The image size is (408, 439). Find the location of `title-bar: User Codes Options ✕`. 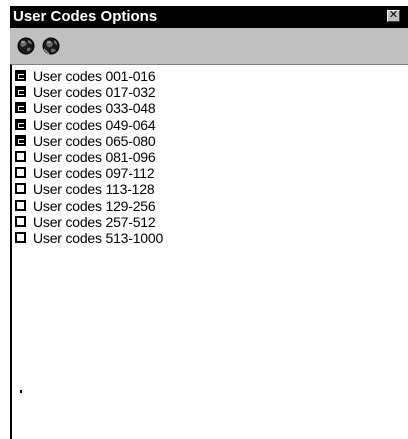

title-bar: User Codes Options ✕ is located at coordinates (209, 17).